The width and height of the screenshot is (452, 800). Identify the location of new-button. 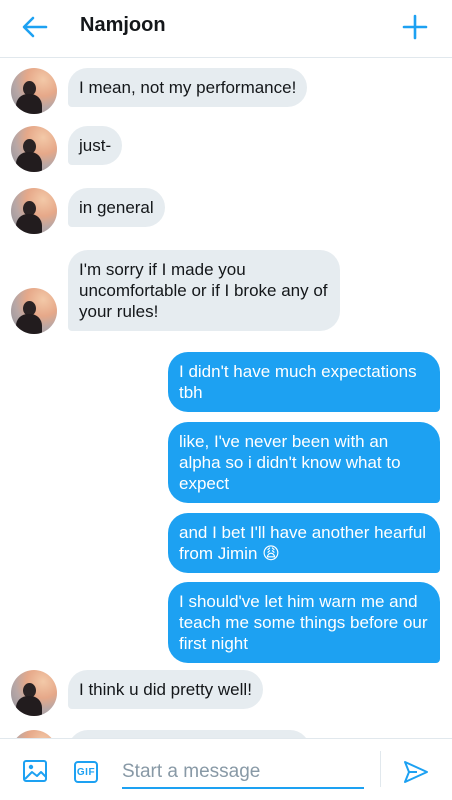
(415, 27).